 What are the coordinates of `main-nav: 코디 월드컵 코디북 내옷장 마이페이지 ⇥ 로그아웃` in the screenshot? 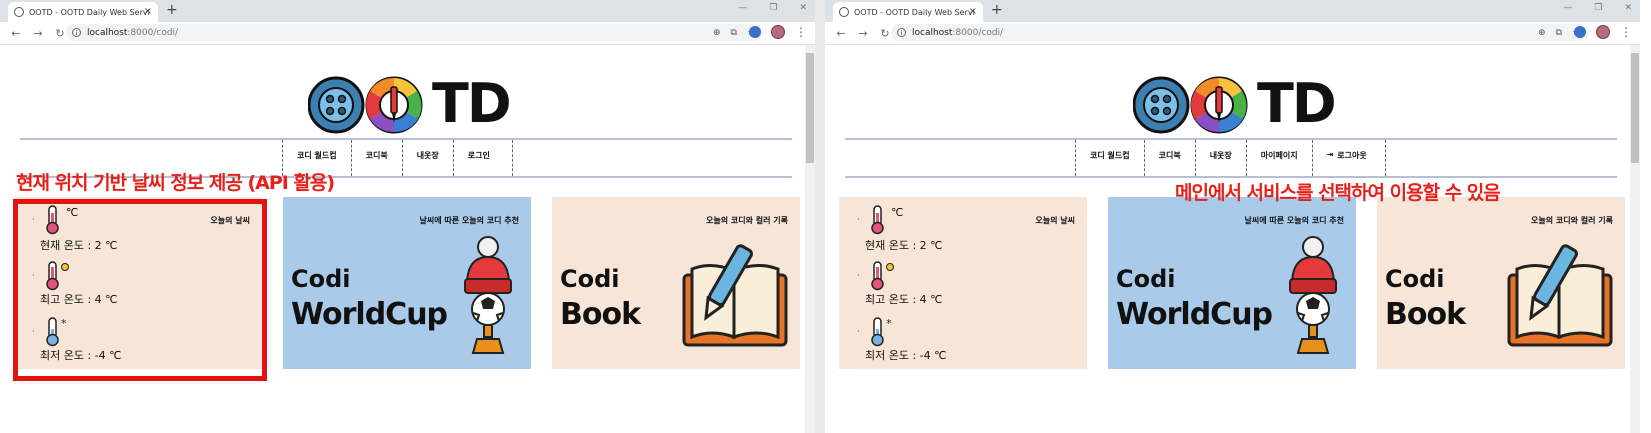 It's located at (1231, 158).